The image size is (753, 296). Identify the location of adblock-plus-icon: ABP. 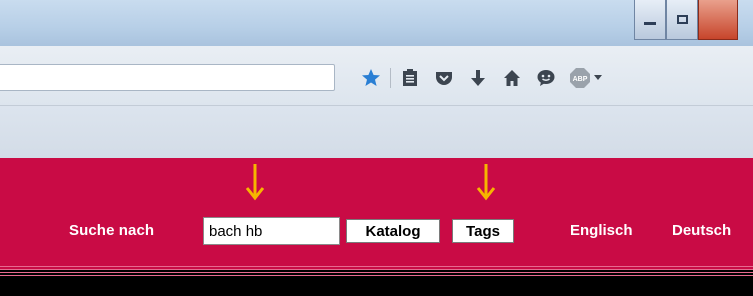
(585, 77).